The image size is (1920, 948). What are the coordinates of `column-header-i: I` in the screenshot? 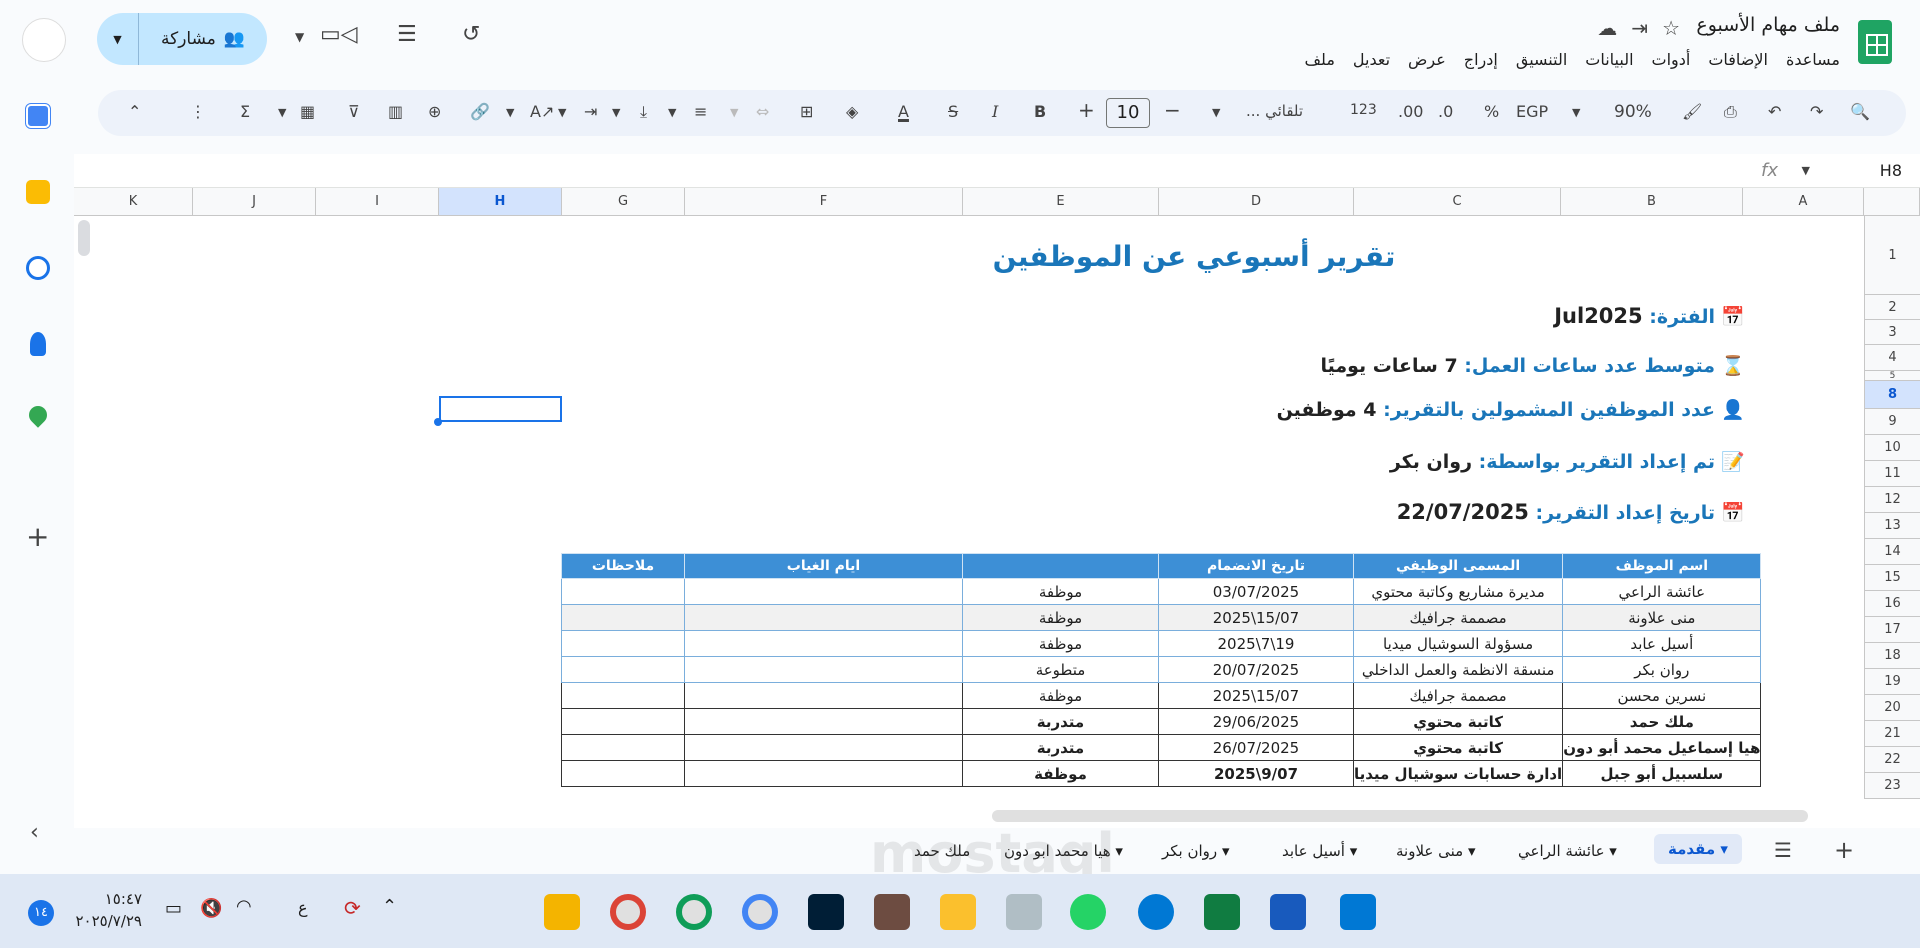 It's located at (377, 202).